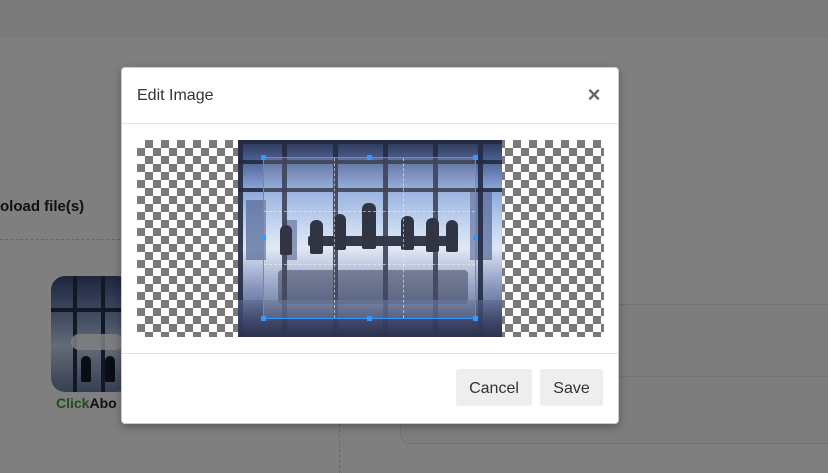 This screenshot has height=473, width=828. Describe the element at coordinates (494, 387) in the screenshot. I see `cancel-button: Cancel` at that location.